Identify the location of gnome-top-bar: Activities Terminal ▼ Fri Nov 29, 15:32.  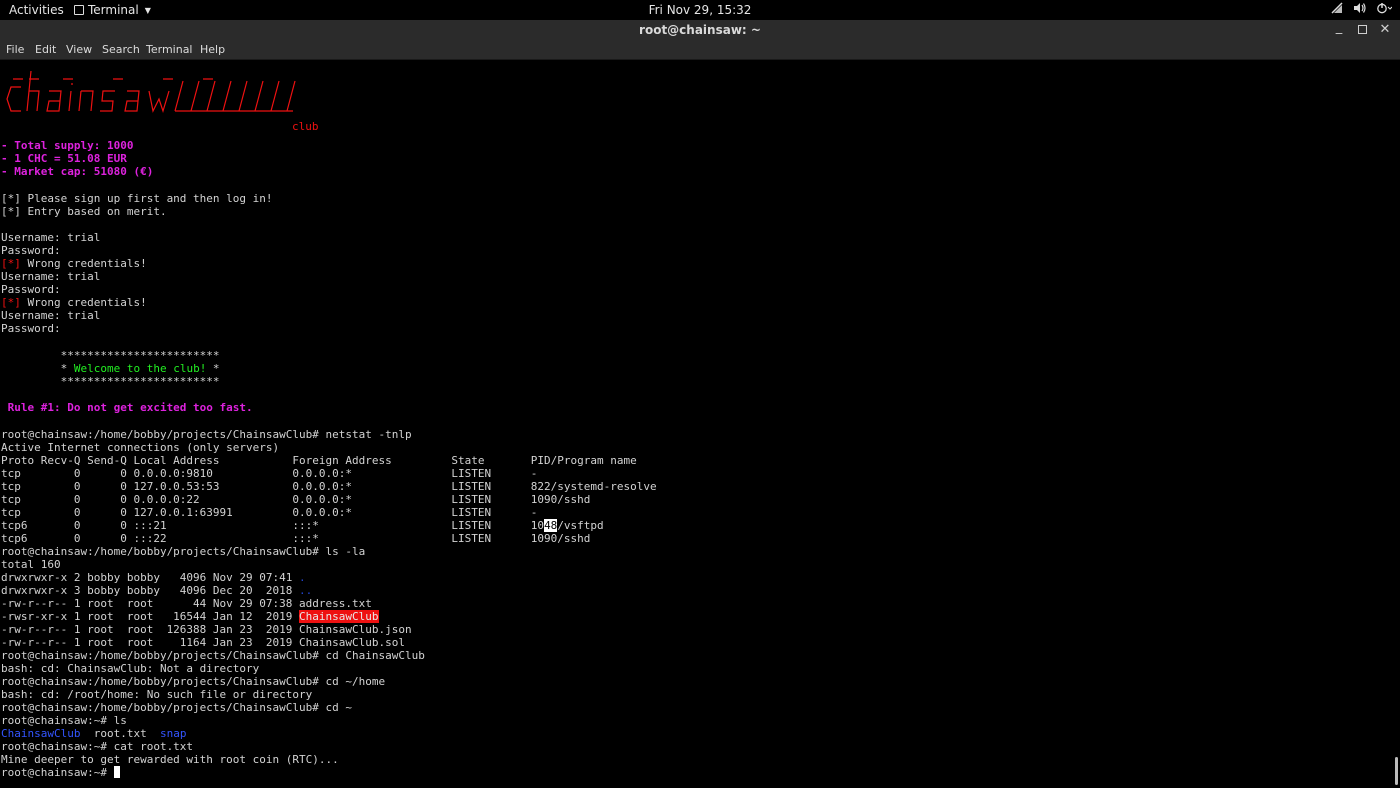
(700, 10).